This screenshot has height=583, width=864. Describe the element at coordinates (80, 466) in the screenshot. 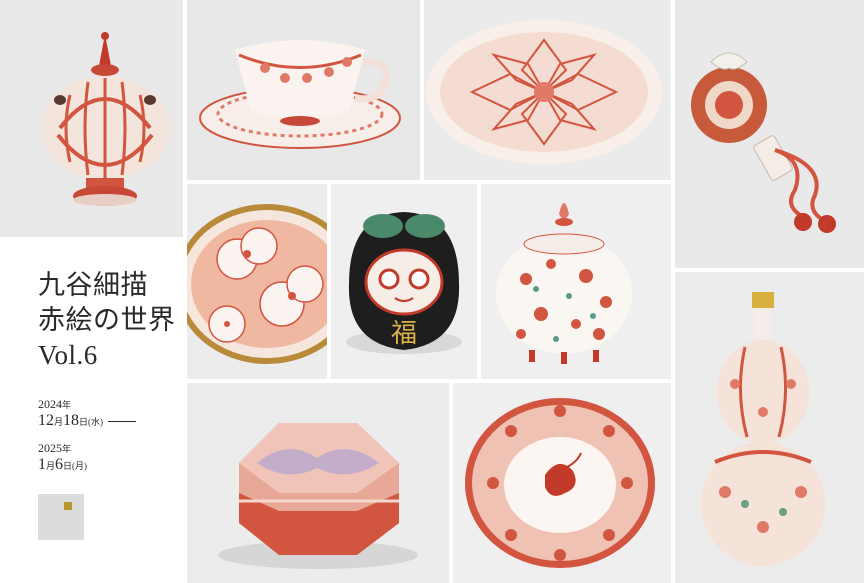

I see `end-weekday: (月)` at that location.